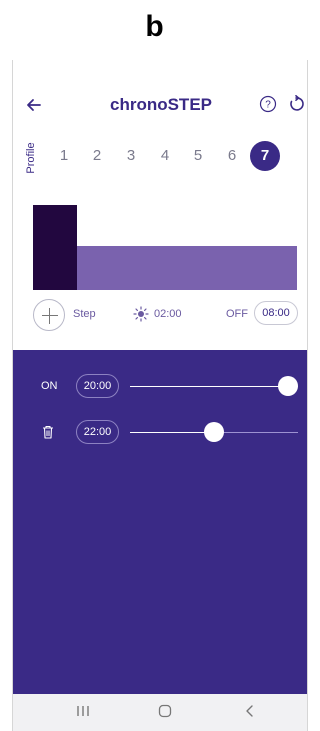 This screenshot has width=320, height=731. I want to click on profile-option-3: 3, so click(131, 156).